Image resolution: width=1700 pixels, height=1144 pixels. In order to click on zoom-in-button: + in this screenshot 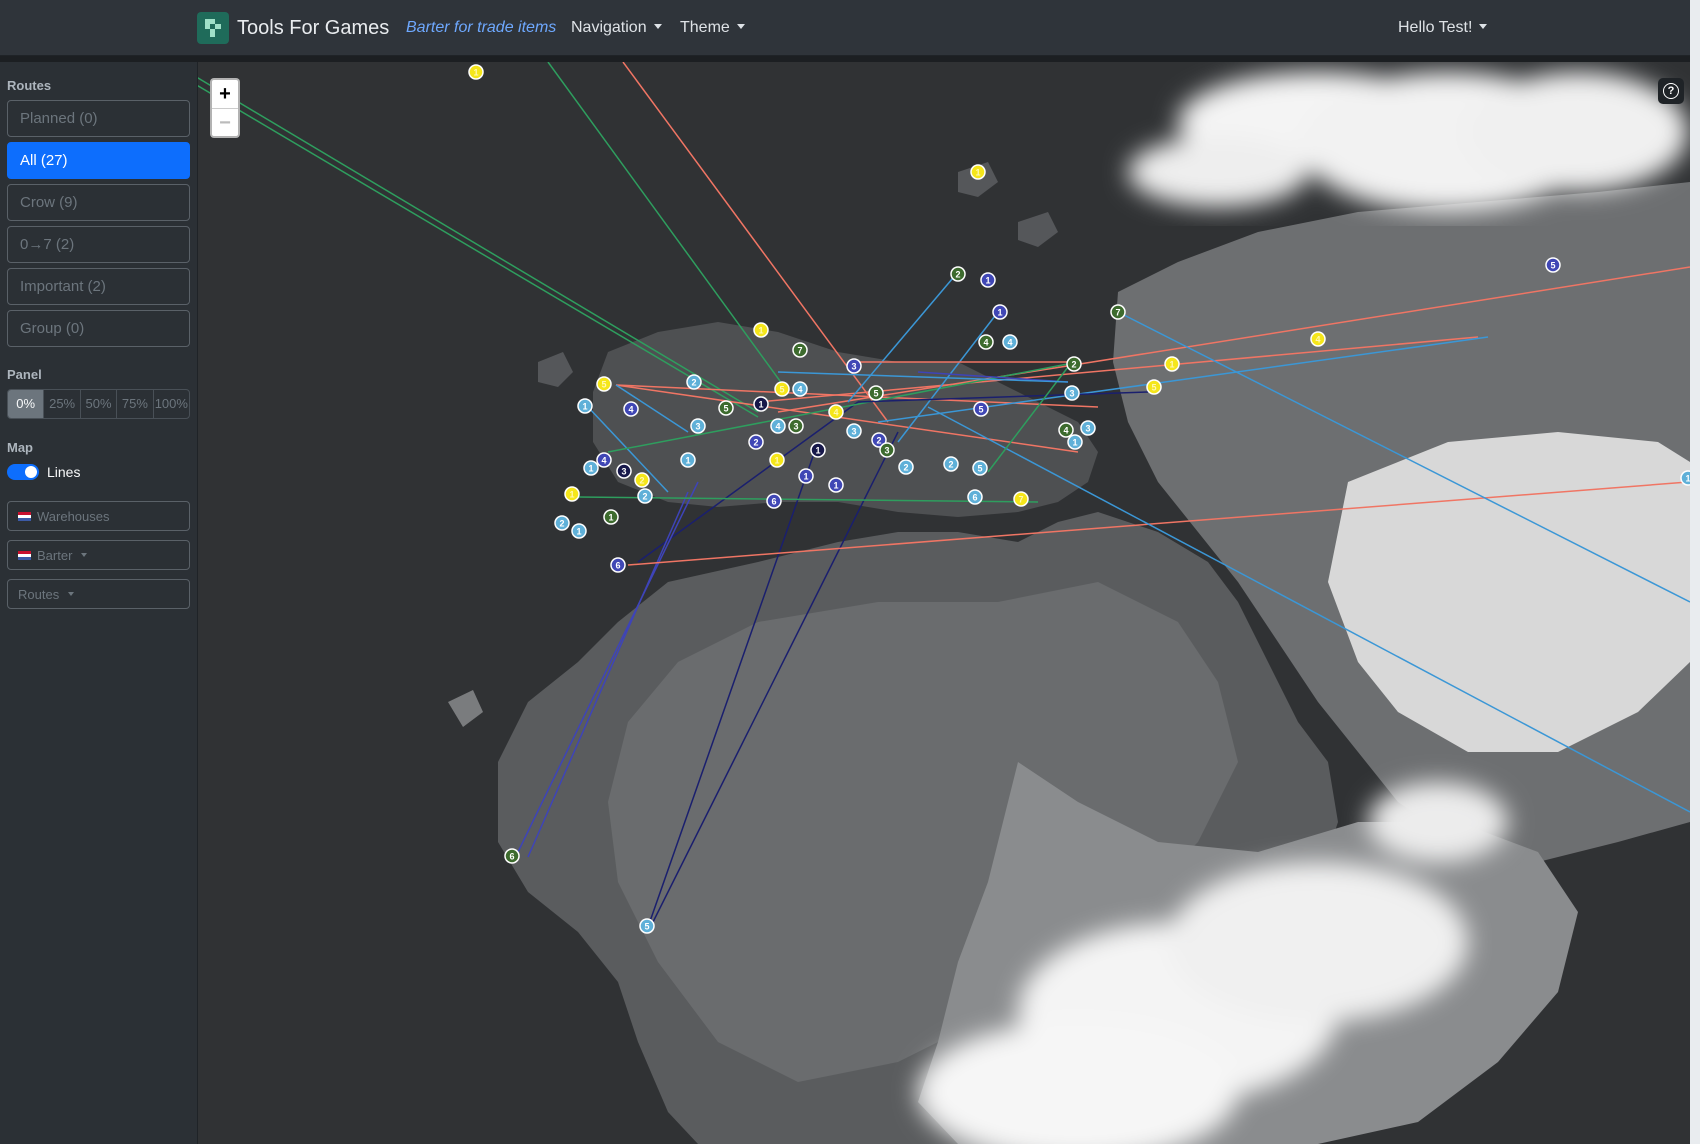, I will do `click(225, 94)`.